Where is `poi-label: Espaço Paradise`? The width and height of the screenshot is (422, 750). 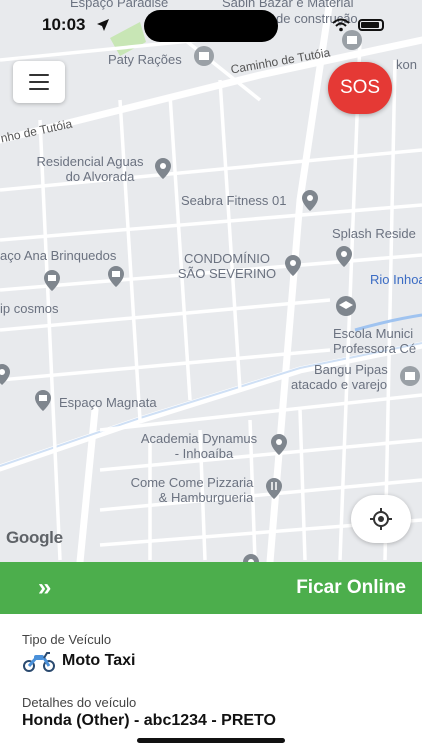
poi-label: Espaço Paradise is located at coordinates (119, 5).